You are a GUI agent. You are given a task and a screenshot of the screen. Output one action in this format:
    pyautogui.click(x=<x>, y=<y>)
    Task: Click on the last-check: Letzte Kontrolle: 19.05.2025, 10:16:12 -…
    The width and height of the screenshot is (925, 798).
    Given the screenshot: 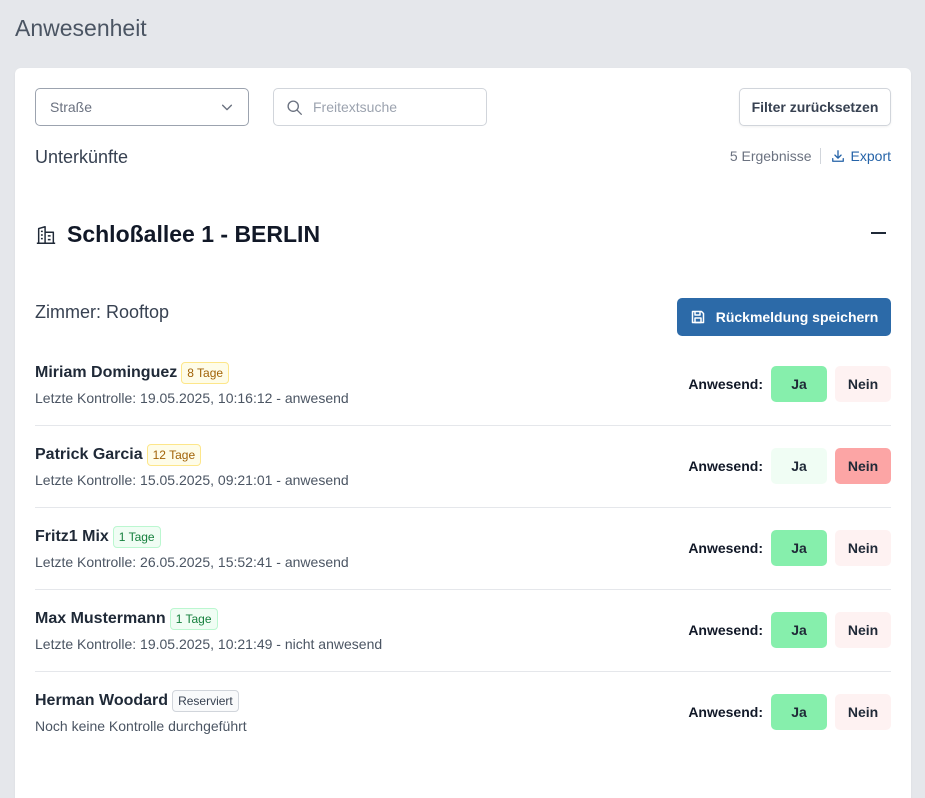 What is the action you would take?
    pyautogui.click(x=192, y=398)
    